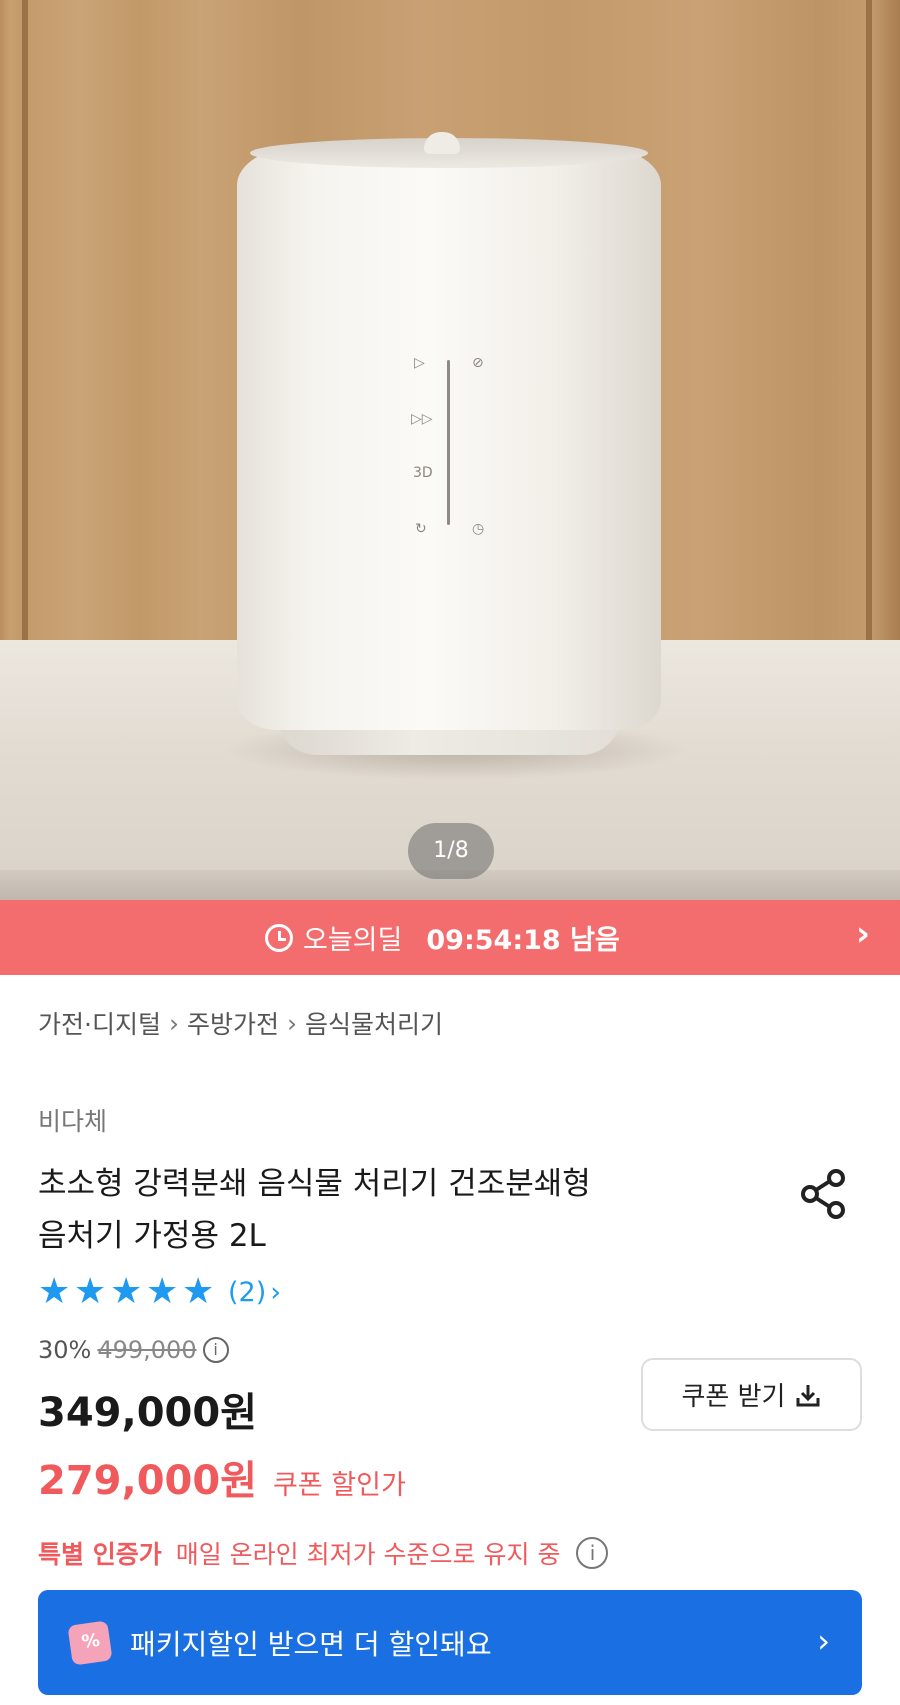  Describe the element at coordinates (147, 1350) in the screenshot. I see `original-price: 499,000` at that location.